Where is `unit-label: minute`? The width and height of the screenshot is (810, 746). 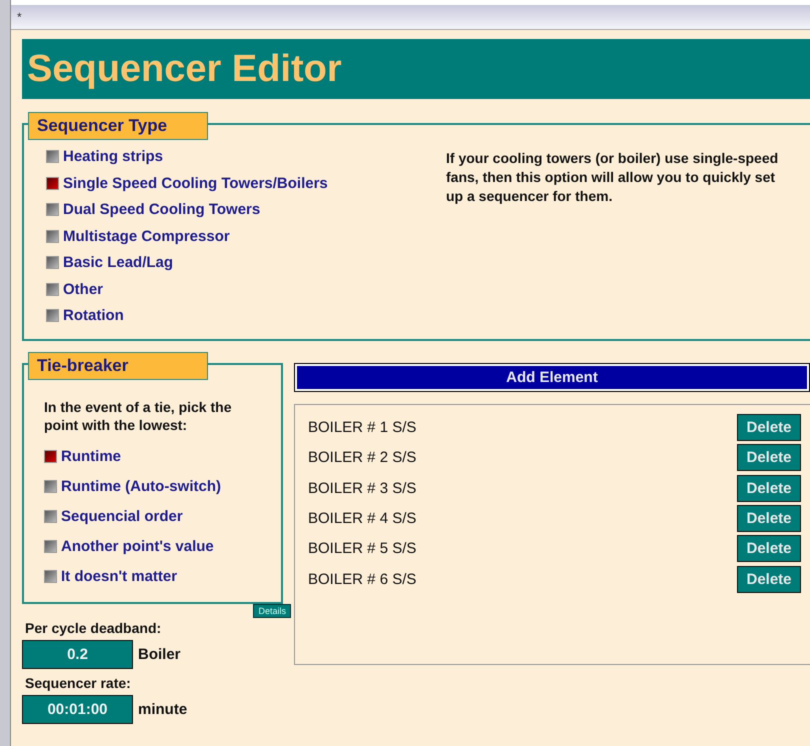 unit-label: minute is located at coordinates (163, 709).